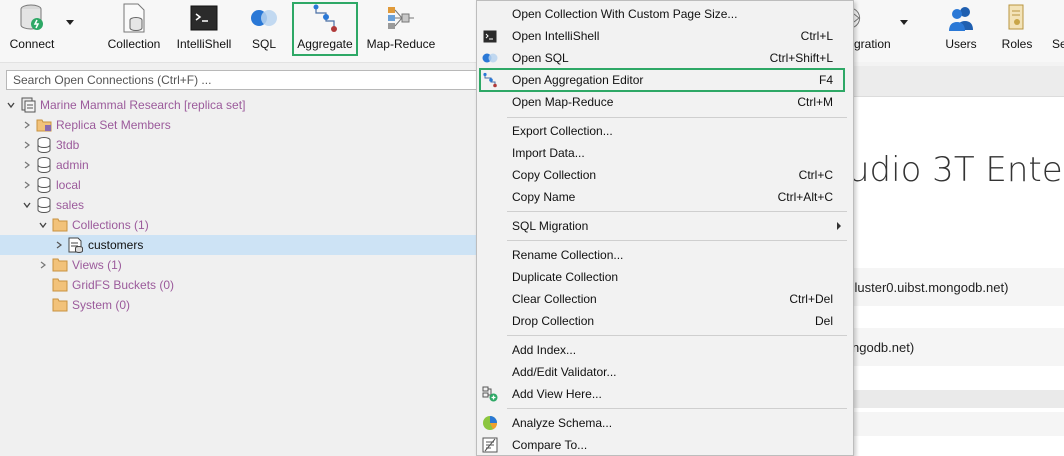  Describe the element at coordinates (665, 80) in the screenshot. I see `menu-open-aggregation-editor: Open Aggregation Editor F4` at that location.